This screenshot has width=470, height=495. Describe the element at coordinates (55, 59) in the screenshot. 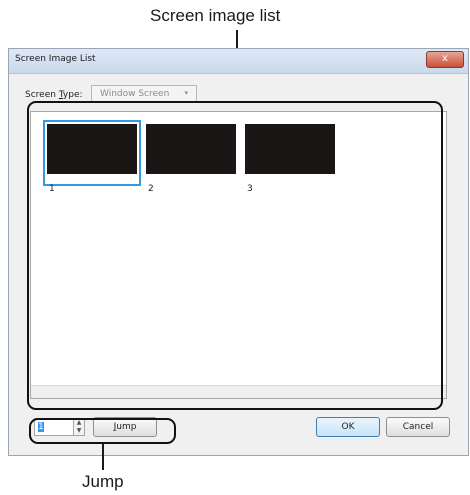

I see `dialog-title: Screen Image List` at that location.